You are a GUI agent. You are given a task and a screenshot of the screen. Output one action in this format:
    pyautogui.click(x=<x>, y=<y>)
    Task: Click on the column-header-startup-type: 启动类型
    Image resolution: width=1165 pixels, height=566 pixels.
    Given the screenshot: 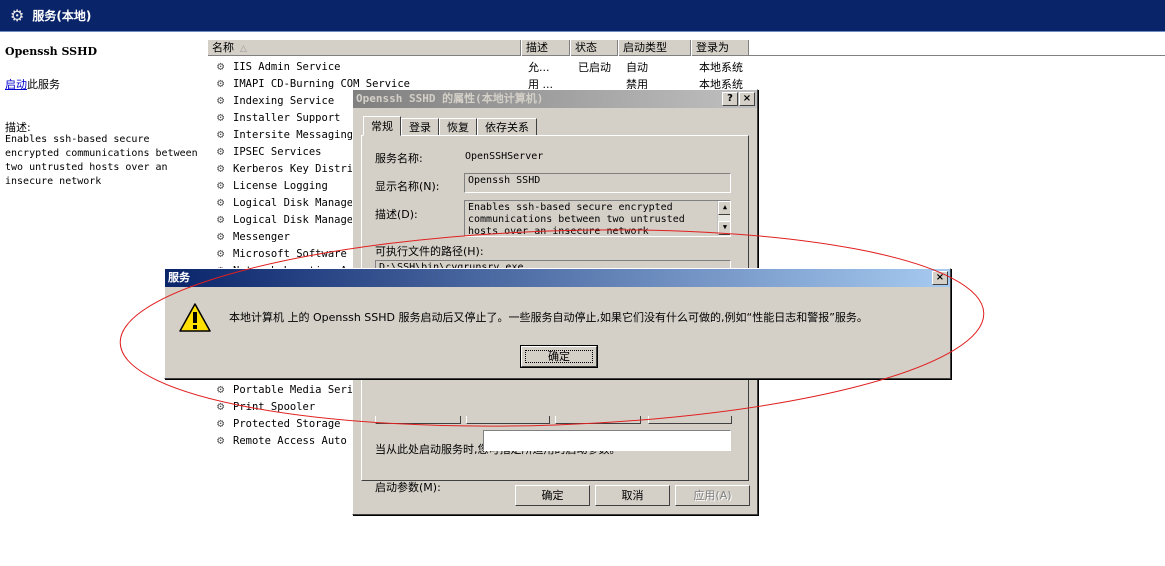 What is the action you would take?
    pyautogui.click(x=654, y=48)
    